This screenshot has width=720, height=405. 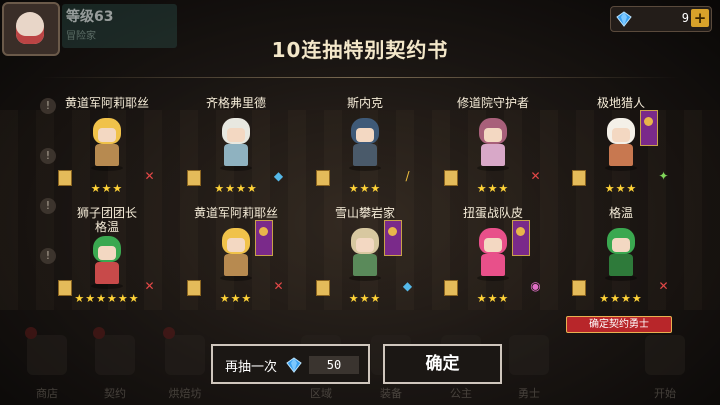 What do you see at coordinates (334, 365) in the screenshot?
I see `draw-again-cost: 50` at bounding box center [334, 365].